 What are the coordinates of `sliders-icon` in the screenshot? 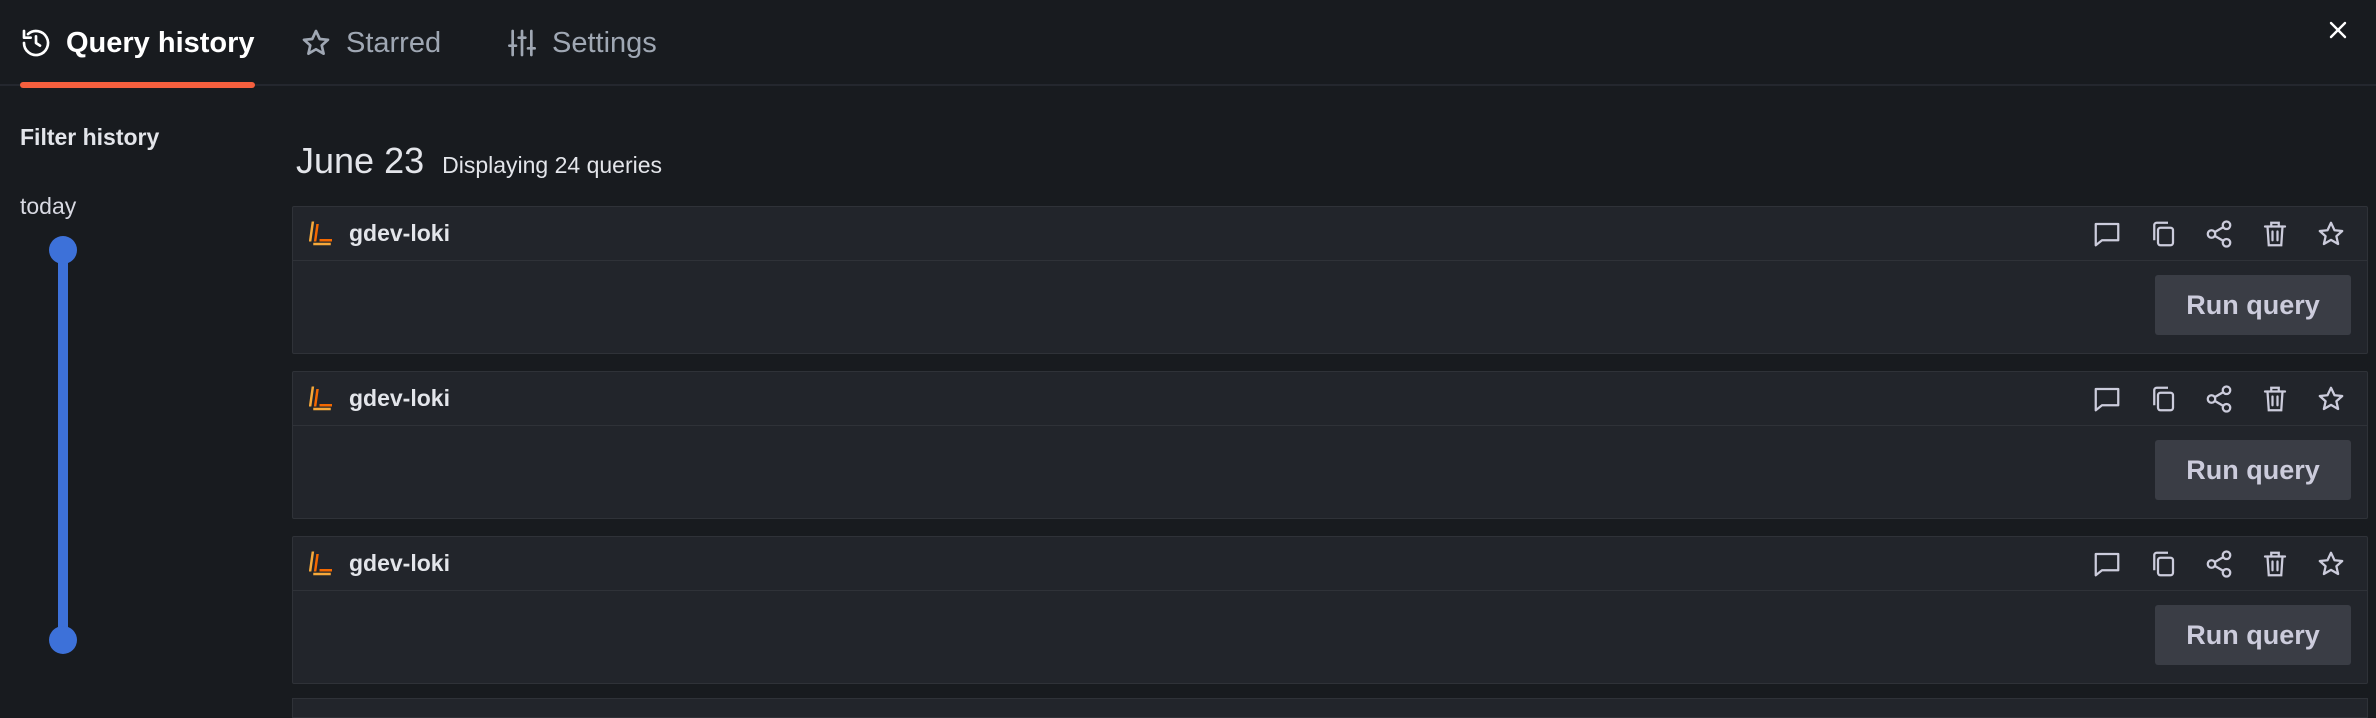 It's located at (522, 43).